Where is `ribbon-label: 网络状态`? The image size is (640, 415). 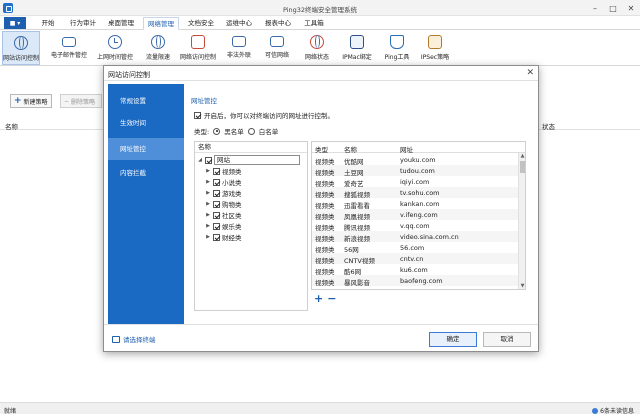
ribbon-label: 网络状态 is located at coordinates (316, 57).